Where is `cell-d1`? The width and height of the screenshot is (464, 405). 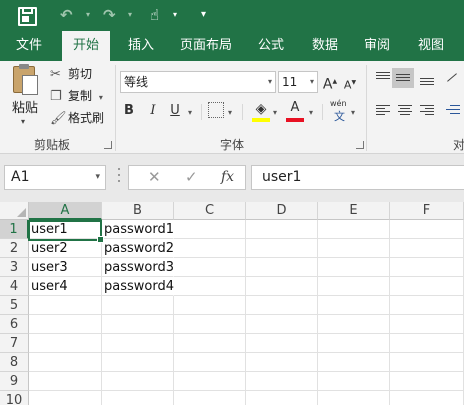 cell-d1 is located at coordinates (282, 229).